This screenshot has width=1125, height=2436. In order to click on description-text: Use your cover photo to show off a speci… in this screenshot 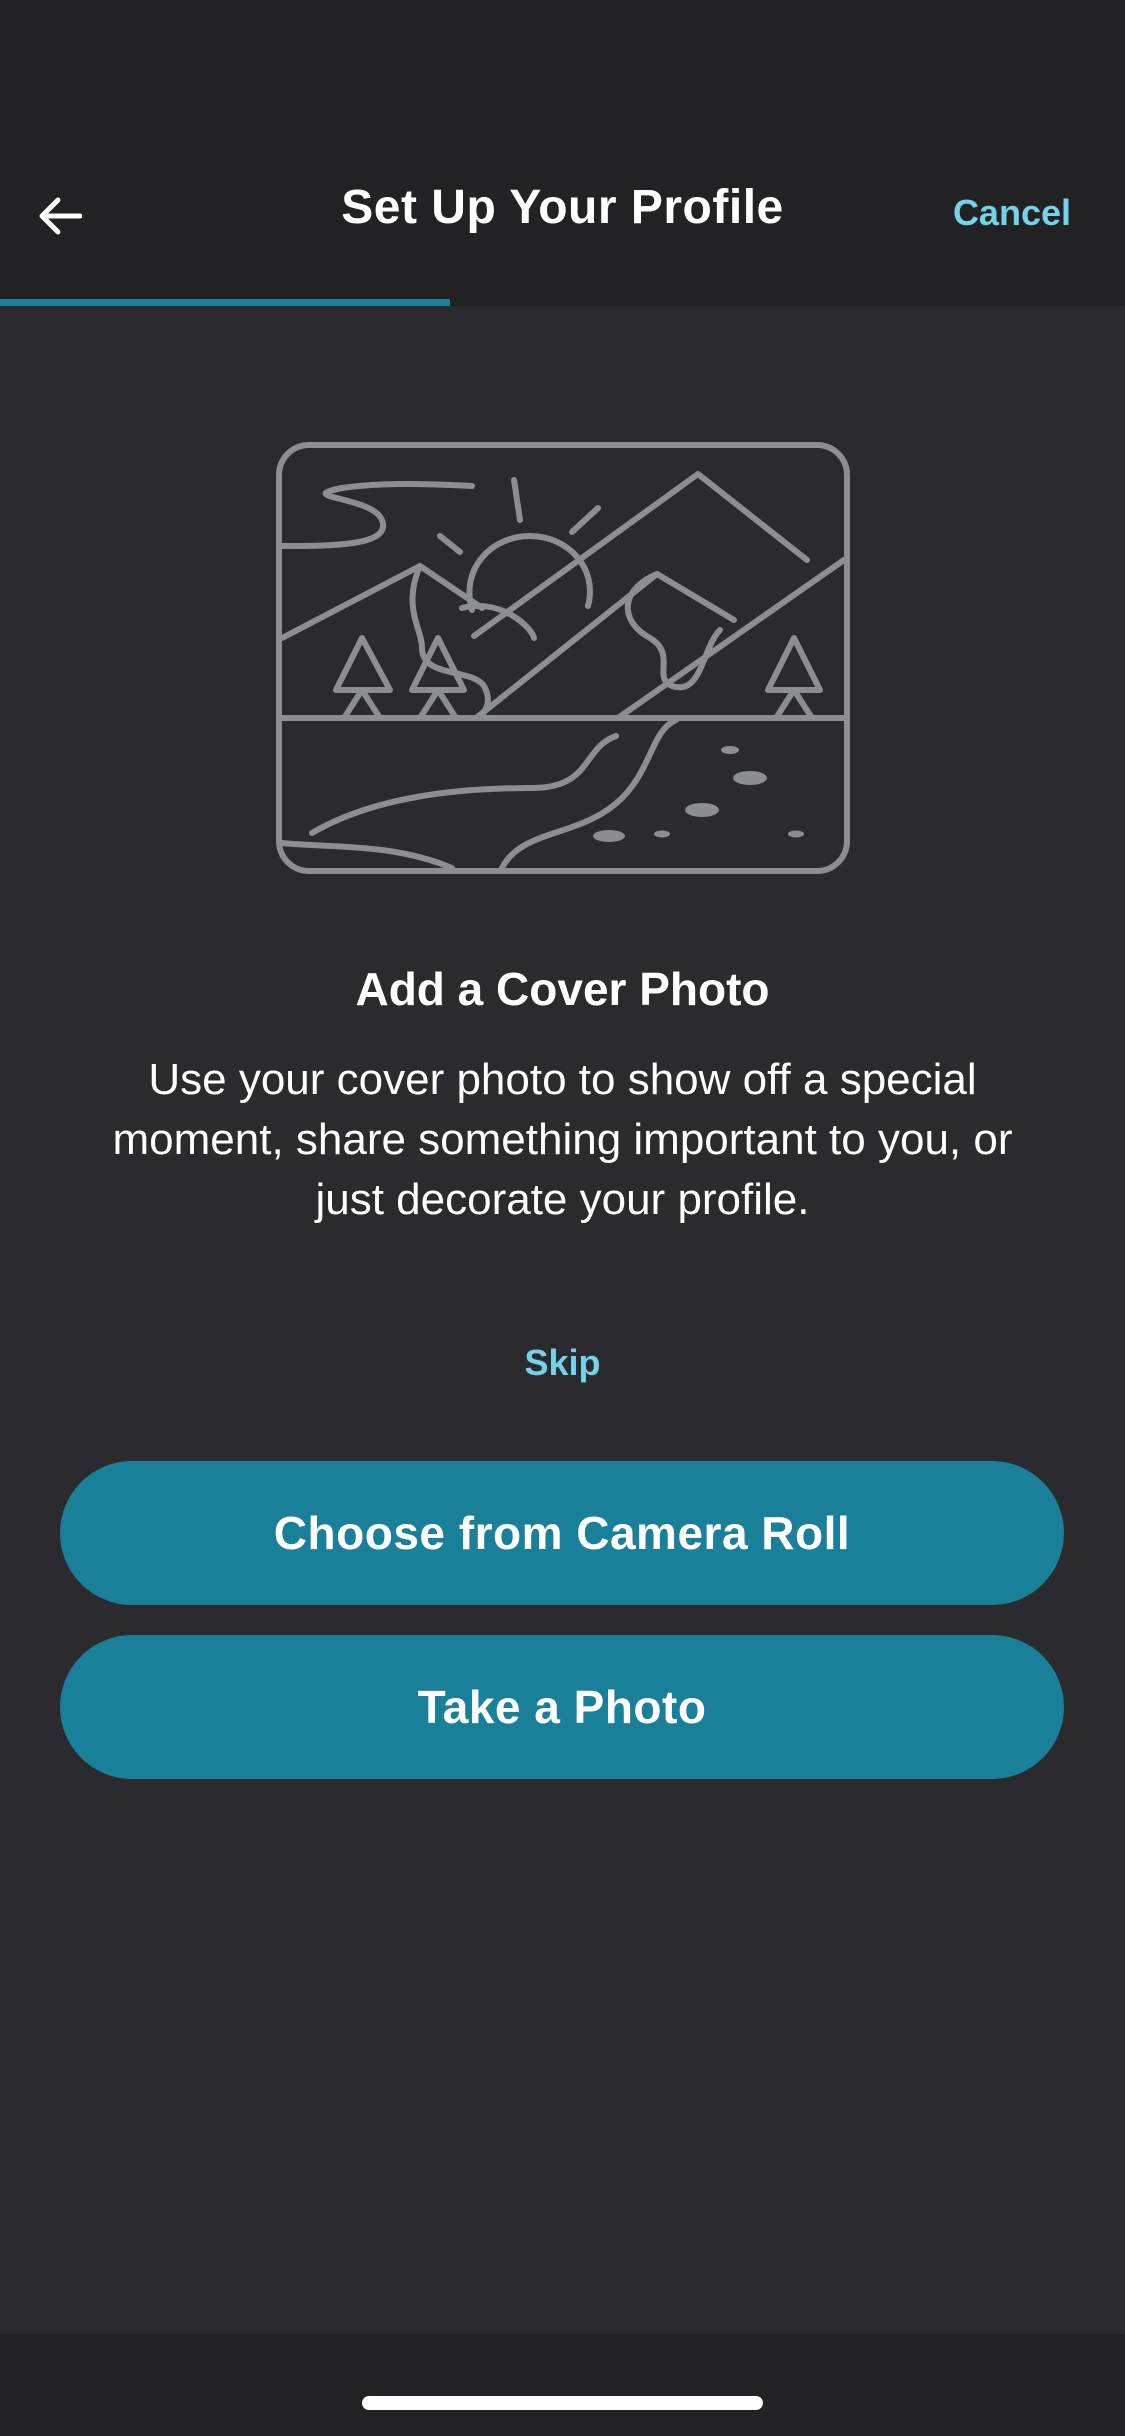, I will do `click(562, 1139)`.